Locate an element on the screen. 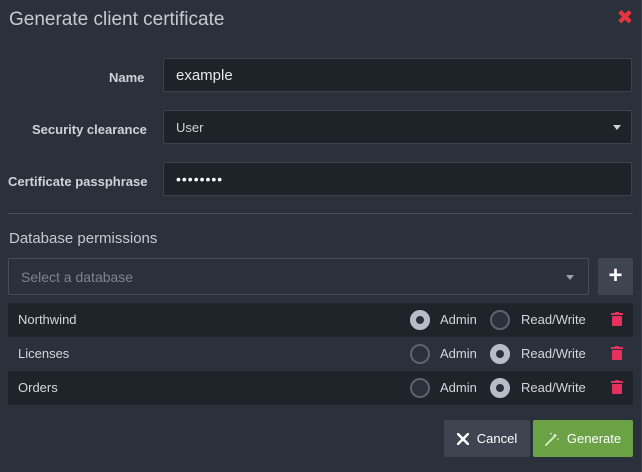  cancel-button: Cancel is located at coordinates (487, 438).